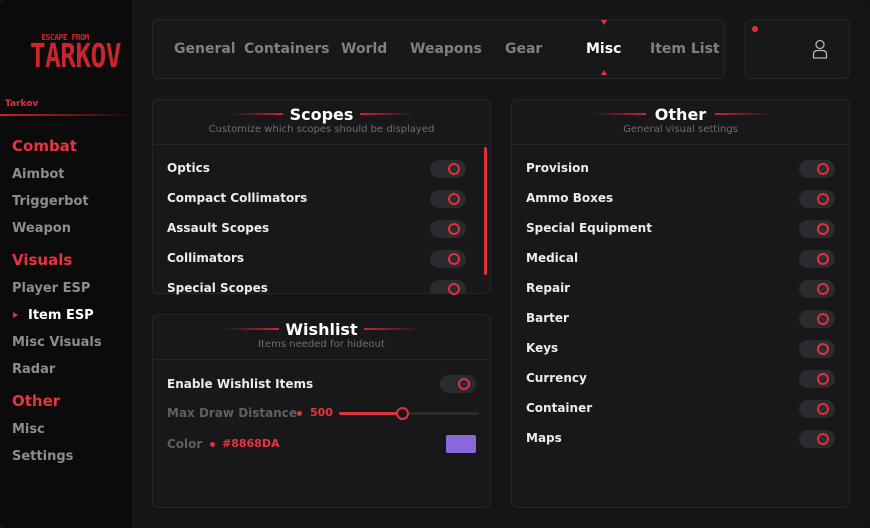 This screenshot has height=528, width=870. Describe the element at coordinates (240, 384) in the screenshot. I see `wishlist-enable-label: Enable Wishlist Items` at that location.